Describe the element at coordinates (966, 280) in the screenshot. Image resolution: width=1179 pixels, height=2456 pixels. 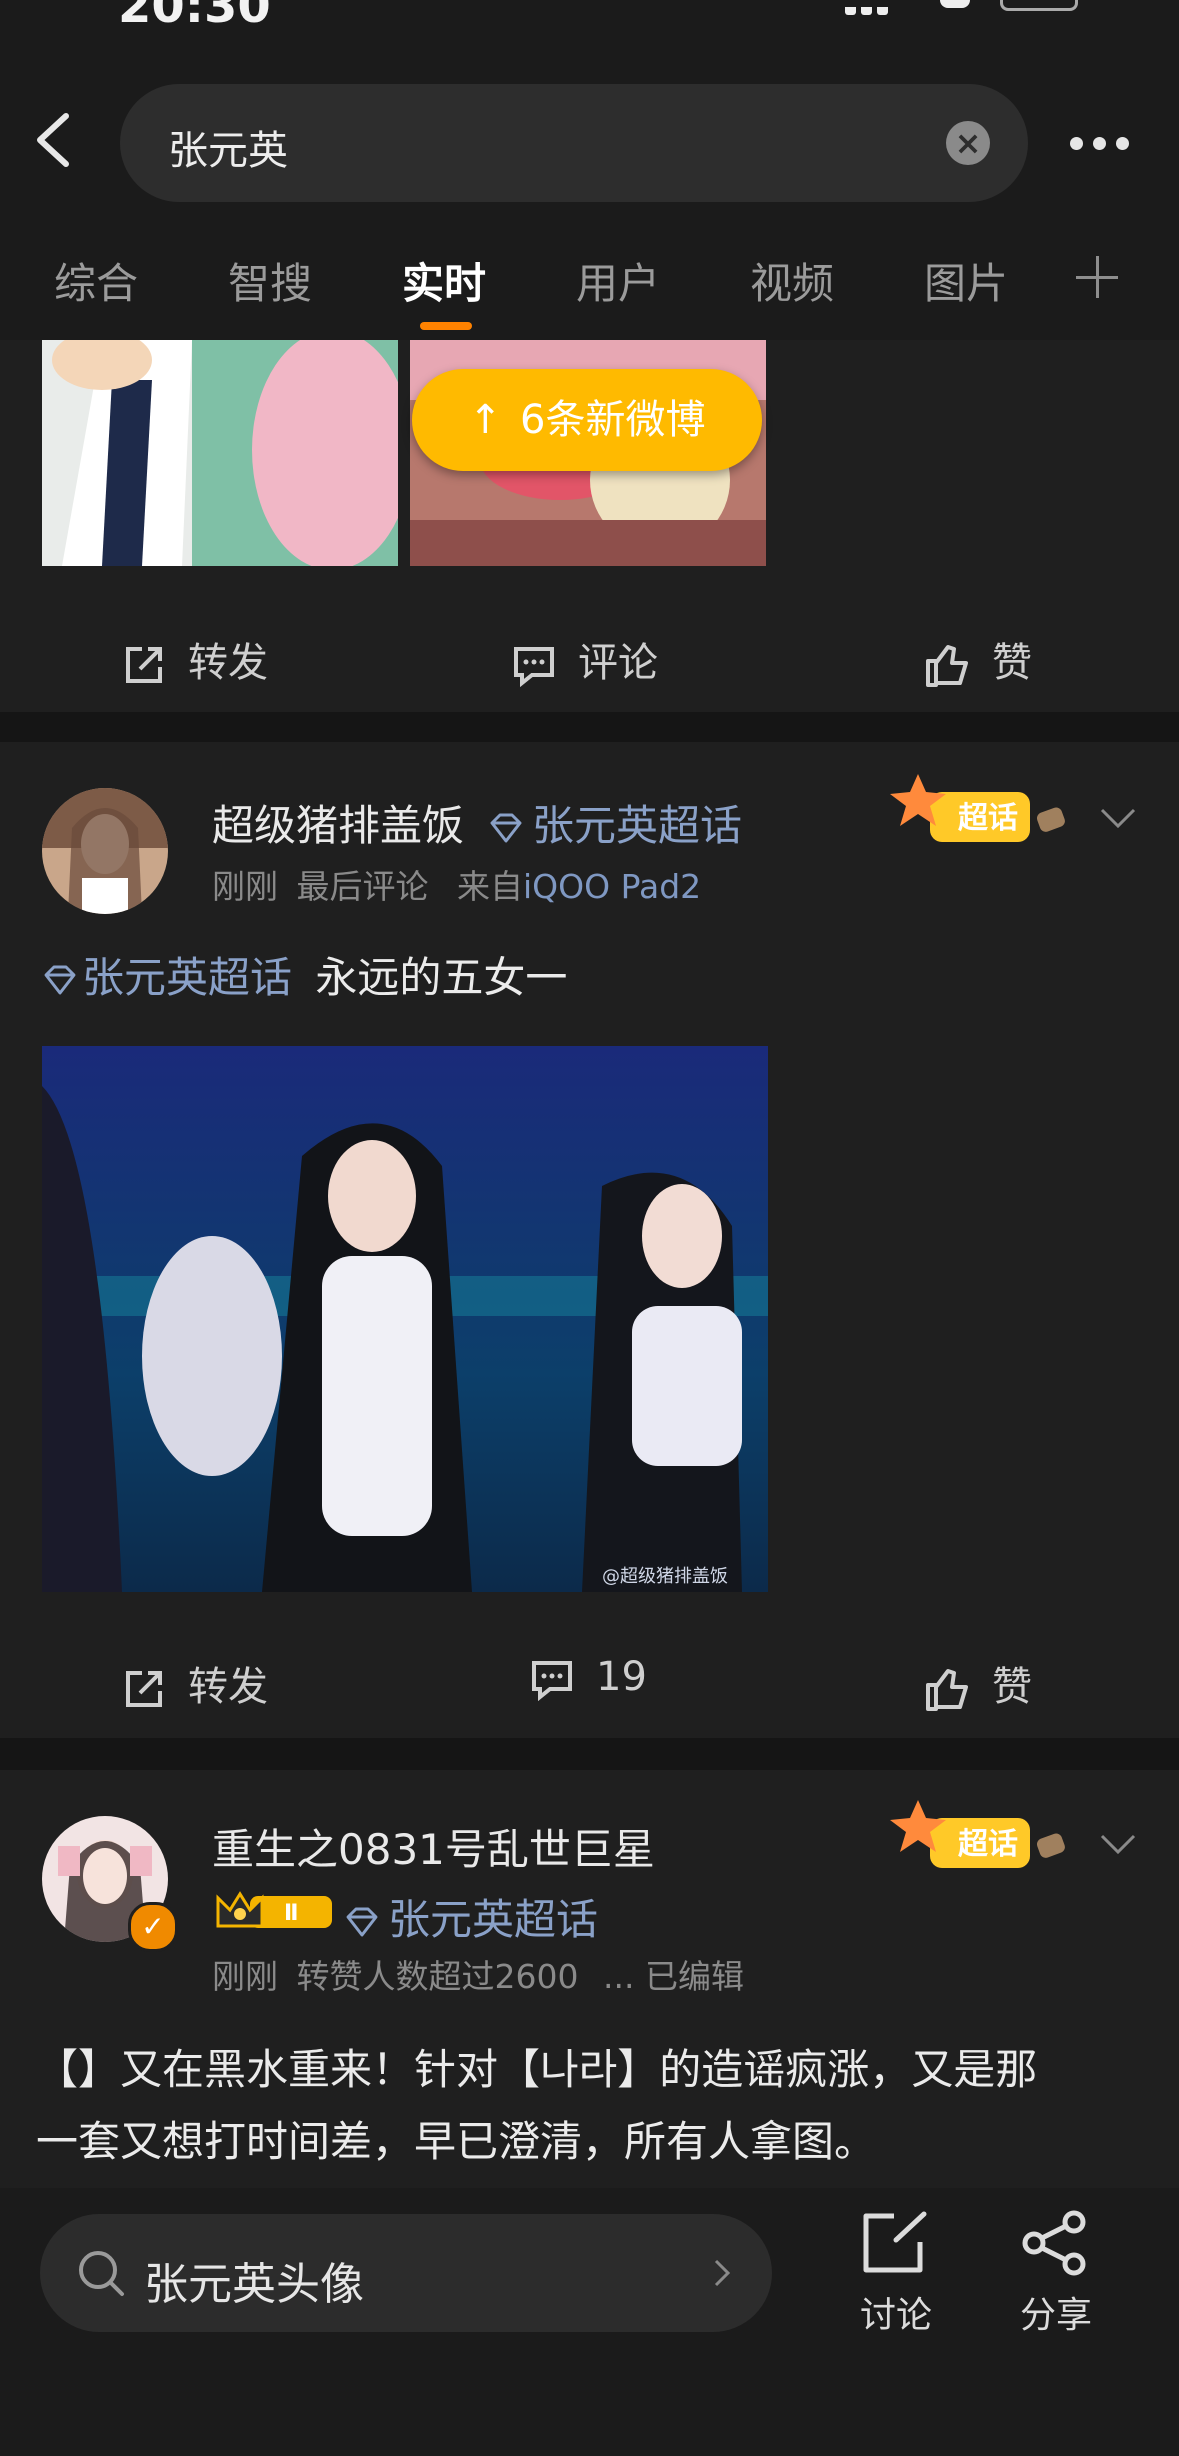
I see `tab-images: 图片` at that location.